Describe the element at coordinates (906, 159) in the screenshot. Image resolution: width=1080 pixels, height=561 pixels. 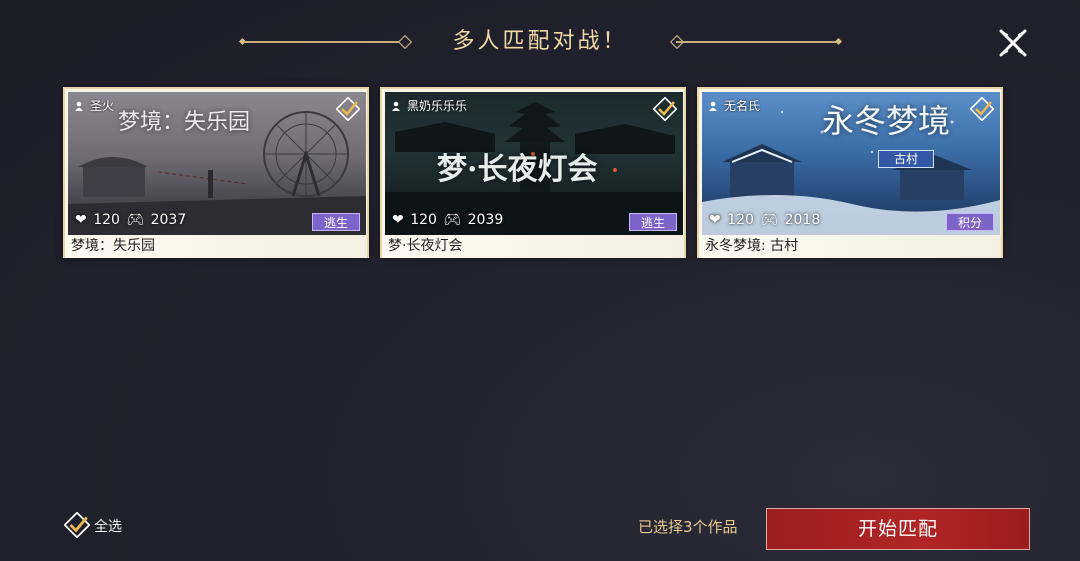
I see `card-art-subtitle: 古村` at that location.